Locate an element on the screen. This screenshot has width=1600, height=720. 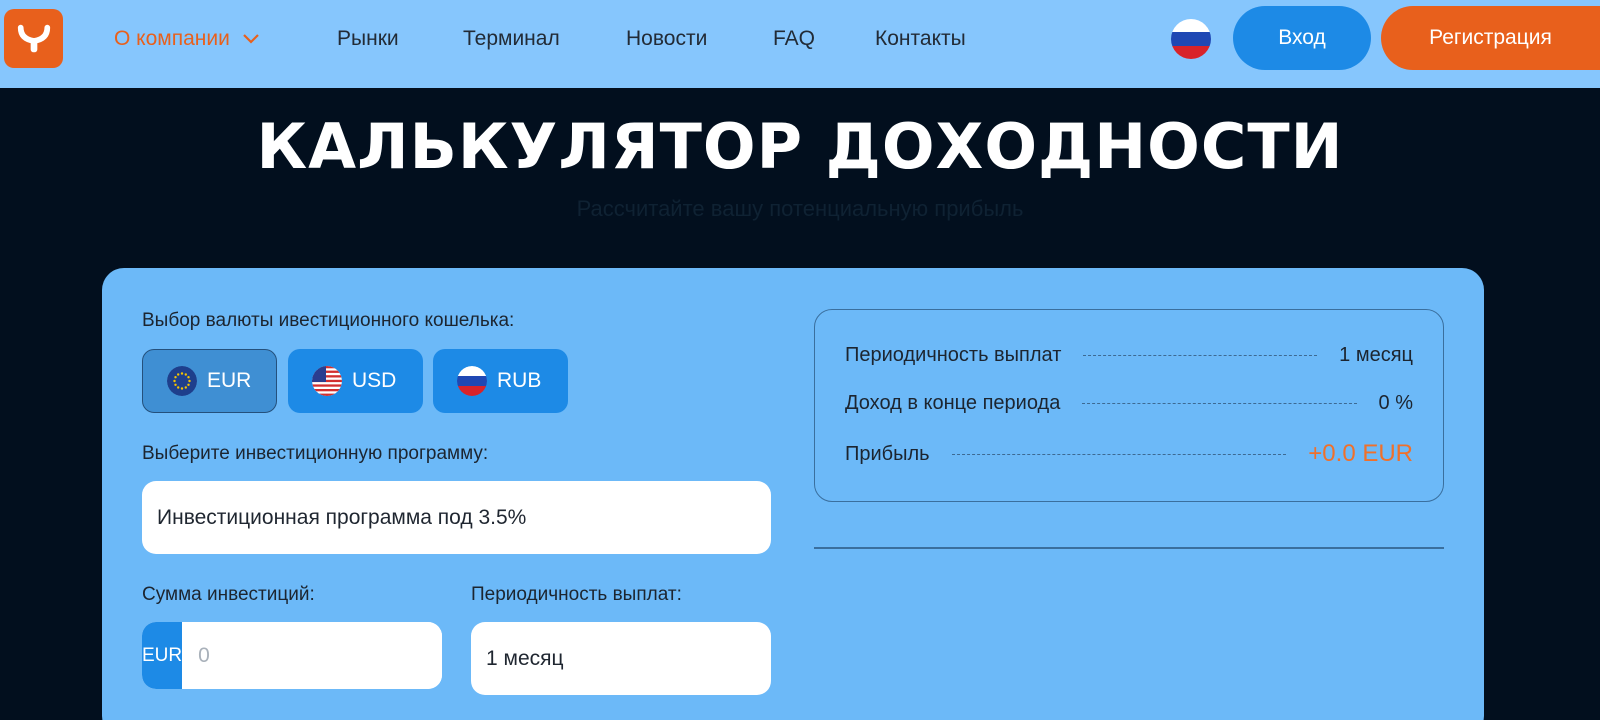
register-button: Регистрация is located at coordinates (1490, 38).